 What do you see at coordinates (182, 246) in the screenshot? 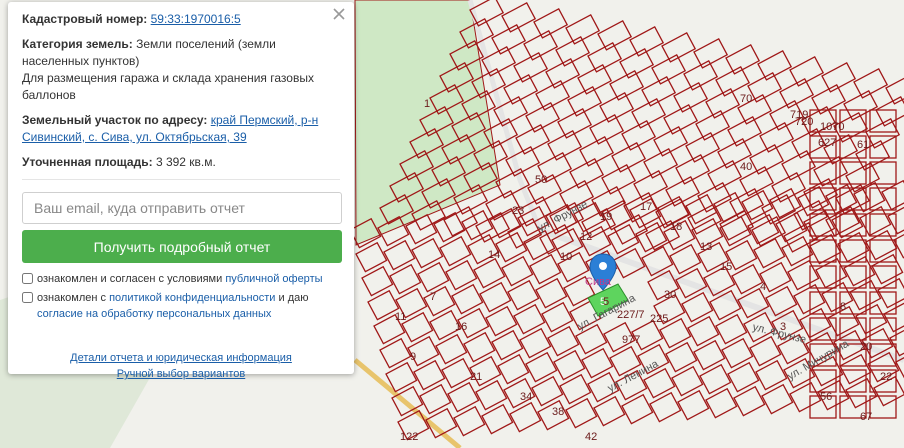
I see `get-report-button: Получить подробный отчет` at bounding box center [182, 246].